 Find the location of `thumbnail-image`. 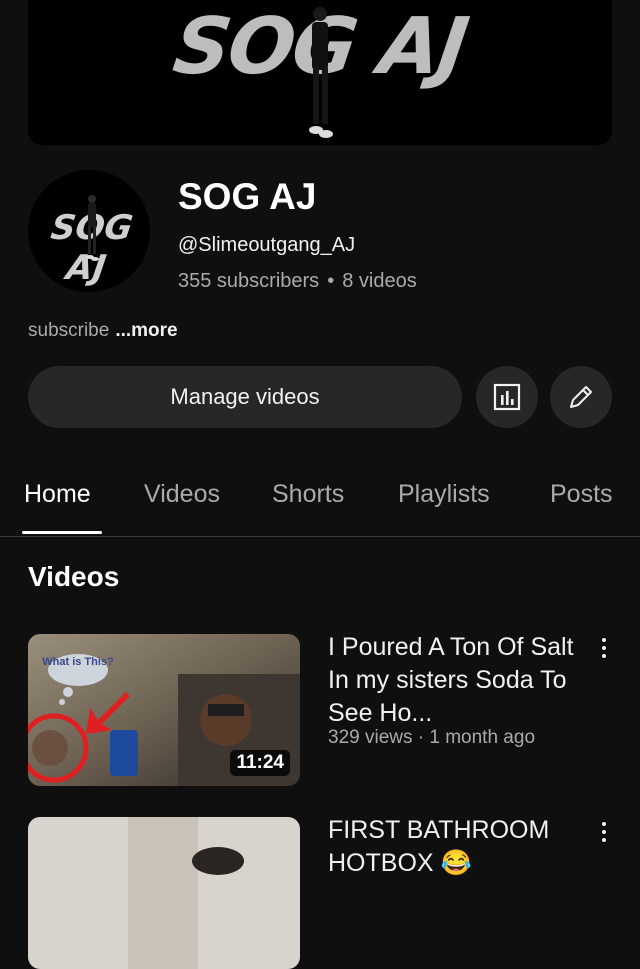

thumbnail-image is located at coordinates (164, 893).